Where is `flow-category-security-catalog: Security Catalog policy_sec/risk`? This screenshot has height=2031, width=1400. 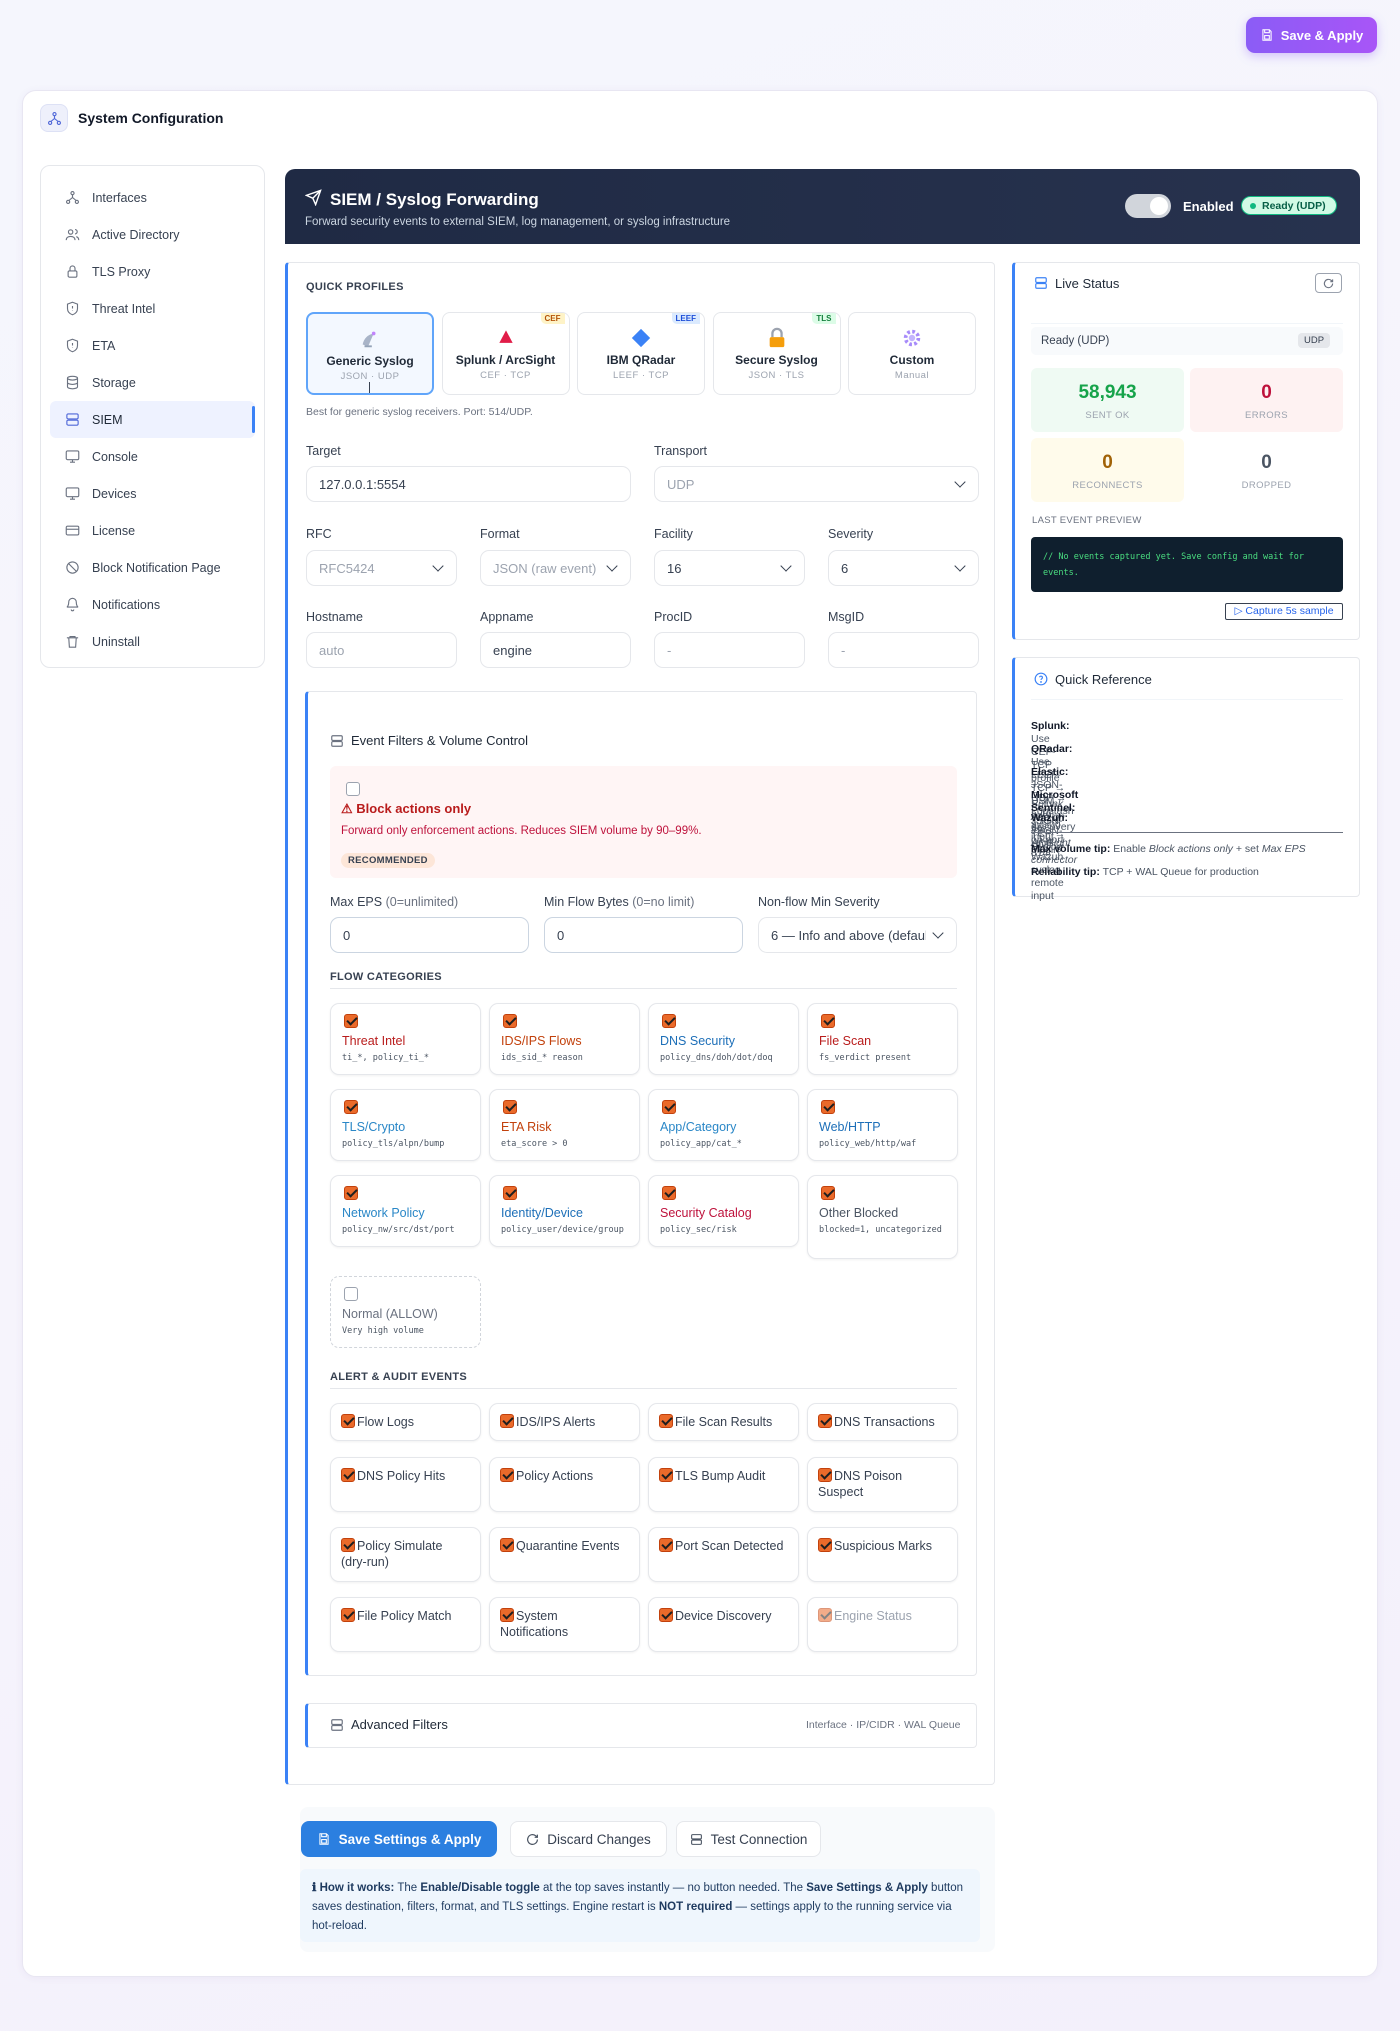 flow-category-security-catalog: Security Catalog policy_sec/risk is located at coordinates (723, 1211).